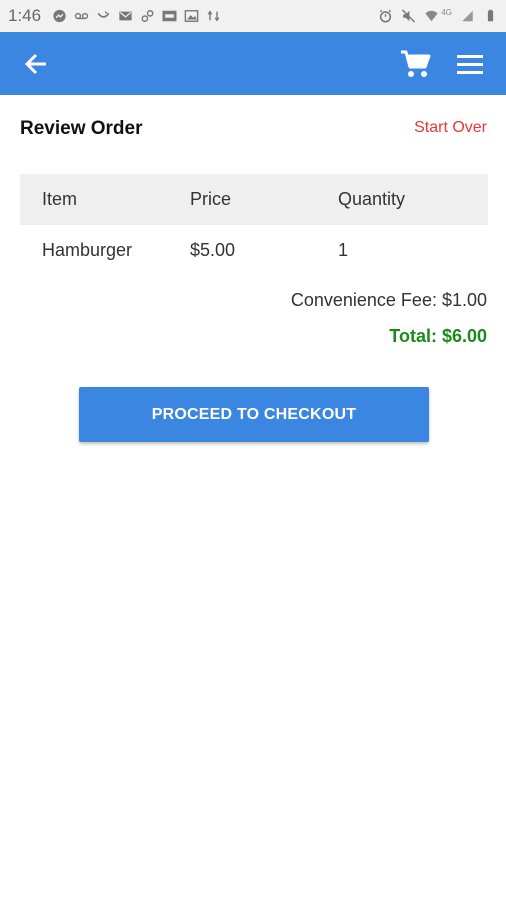  What do you see at coordinates (81, 16) in the screenshot?
I see `voicemail-icon` at bounding box center [81, 16].